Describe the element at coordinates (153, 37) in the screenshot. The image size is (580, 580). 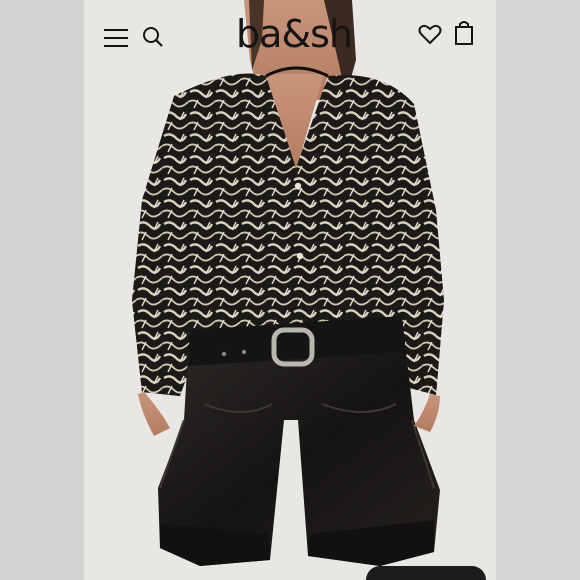
I see `search-icon` at that location.